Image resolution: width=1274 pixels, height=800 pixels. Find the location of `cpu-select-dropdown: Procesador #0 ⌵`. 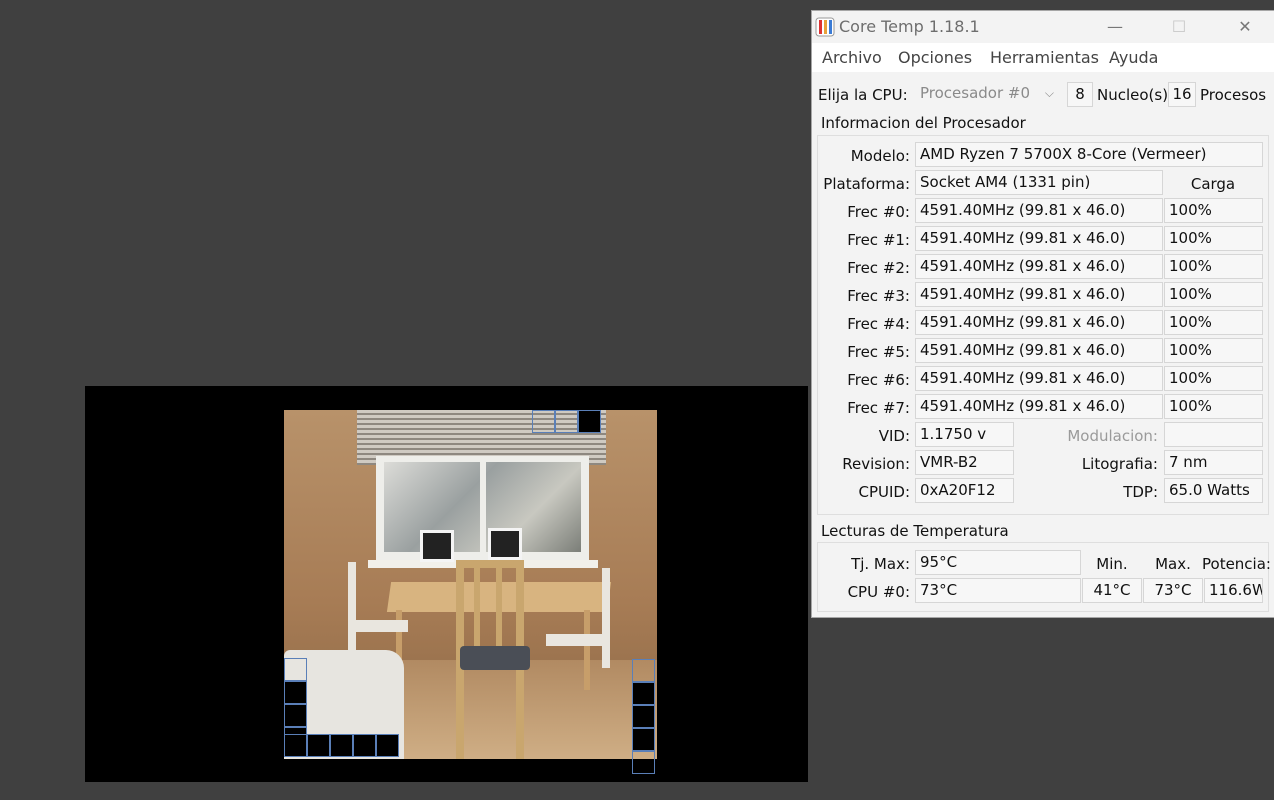

cpu-select-dropdown: Procesador #0 ⌵ is located at coordinates (988, 94).